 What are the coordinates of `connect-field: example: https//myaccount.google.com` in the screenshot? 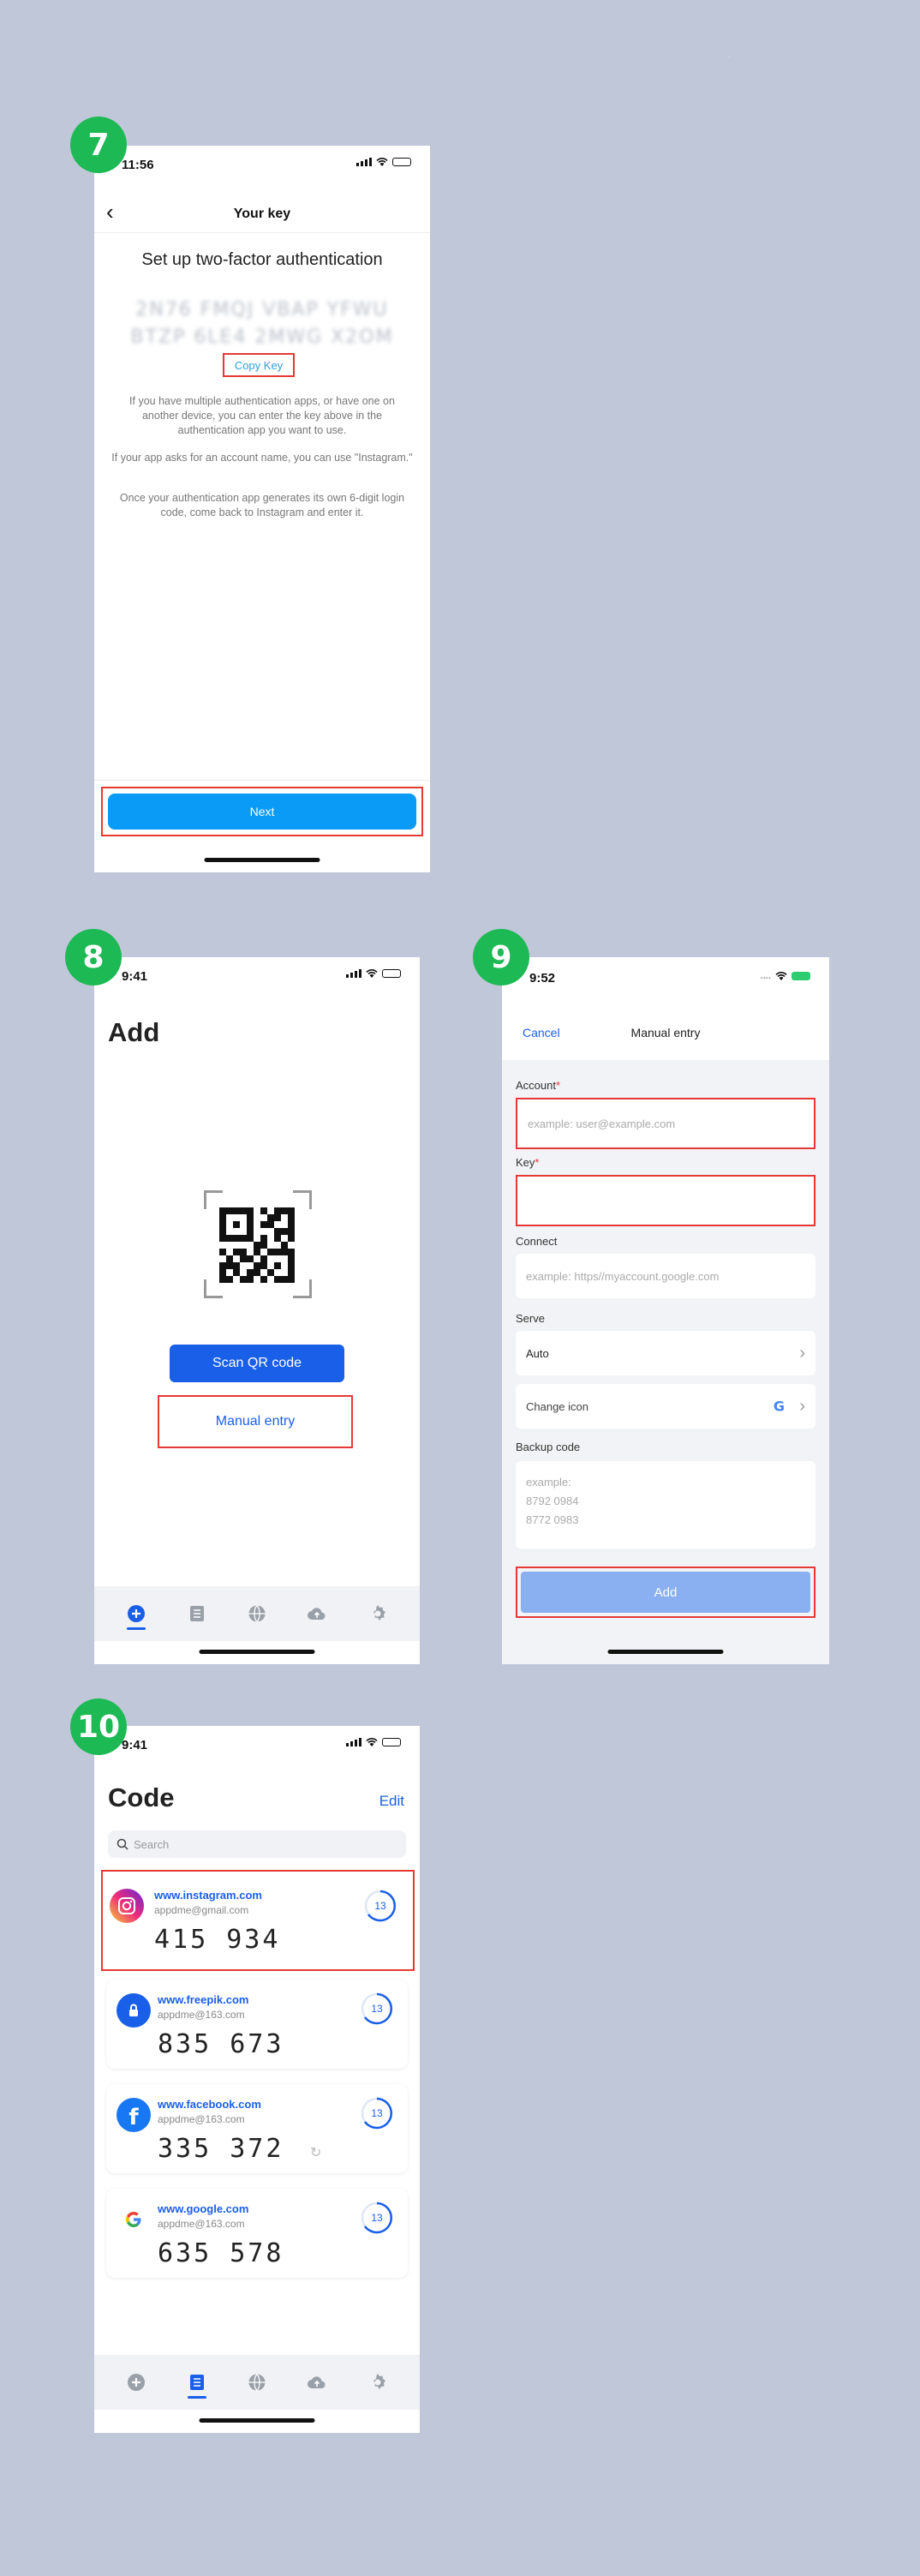 It's located at (665, 1276).